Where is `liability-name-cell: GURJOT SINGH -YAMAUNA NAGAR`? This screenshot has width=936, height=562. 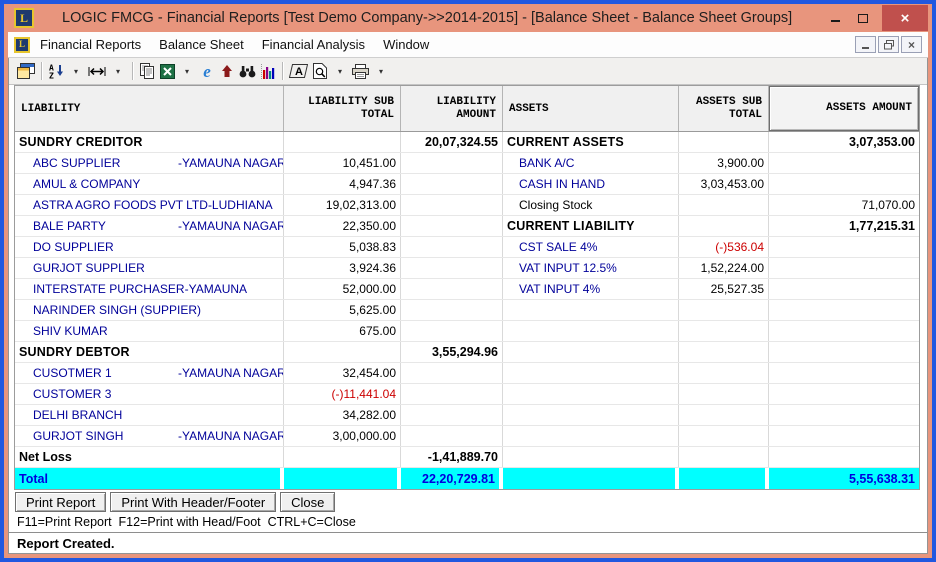 liability-name-cell: GURJOT SINGH -YAMAUNA NAGAR is located at coordinates (149, 436).